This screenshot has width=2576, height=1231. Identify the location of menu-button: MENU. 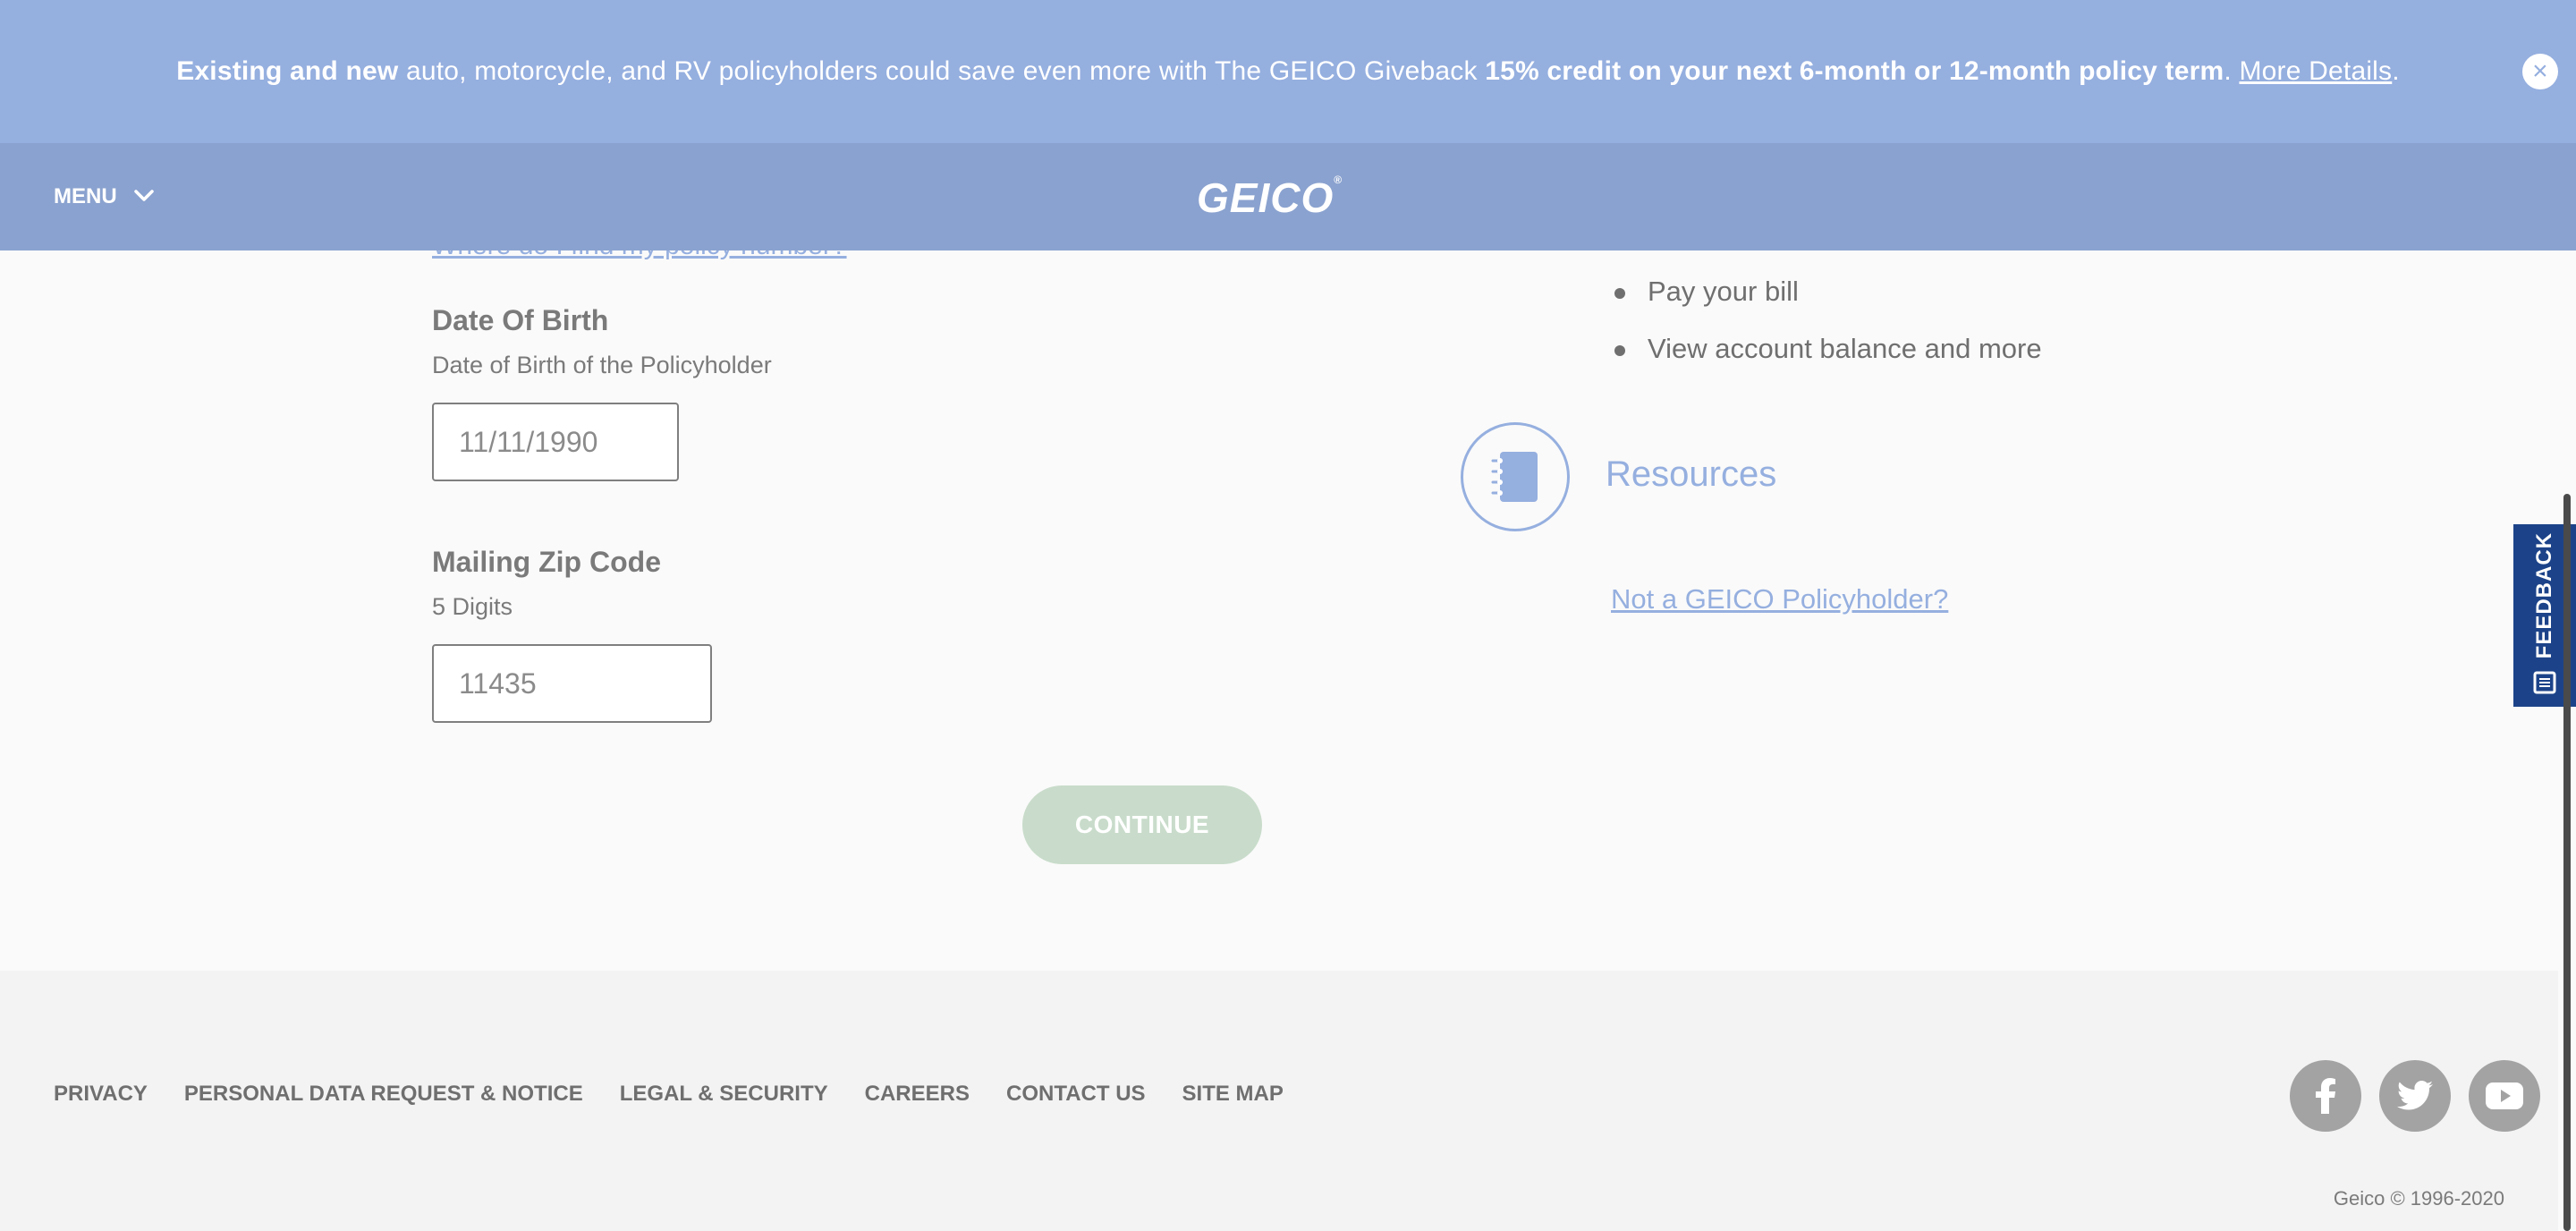
(104, 197).